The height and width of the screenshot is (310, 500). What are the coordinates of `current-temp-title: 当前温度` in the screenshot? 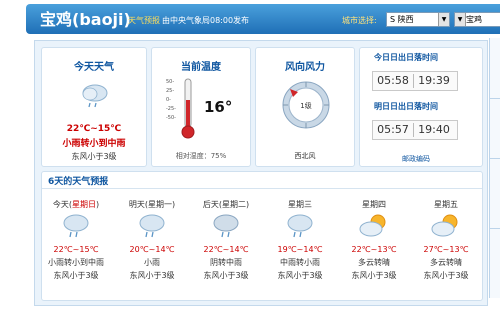 It's located at (201, 67).